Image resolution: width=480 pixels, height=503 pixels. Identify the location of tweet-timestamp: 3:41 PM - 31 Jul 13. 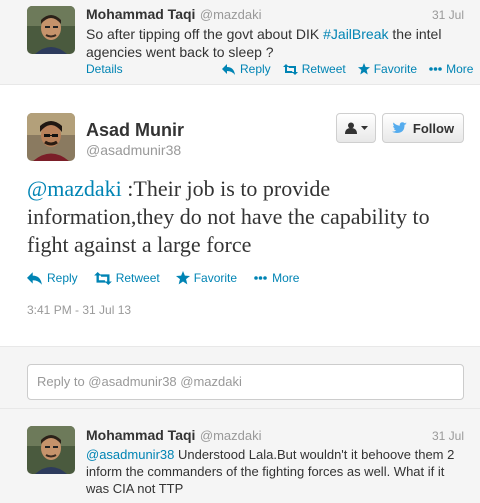
(79, 310).